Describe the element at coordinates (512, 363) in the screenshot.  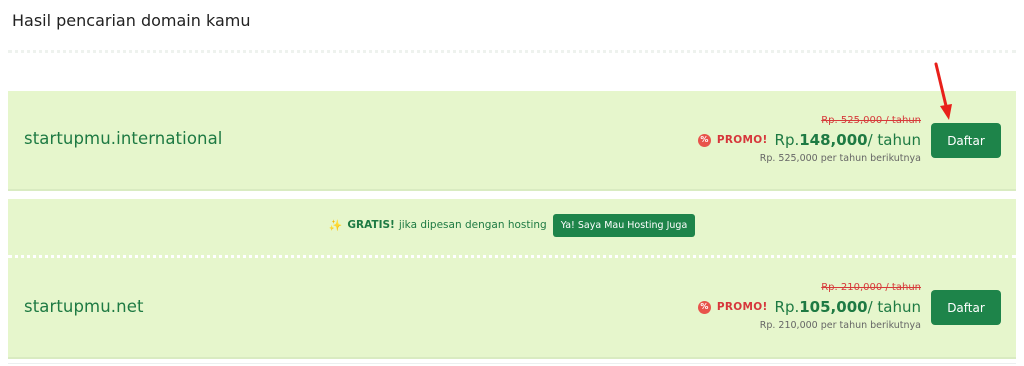
I see `bottom-divider` at that location.